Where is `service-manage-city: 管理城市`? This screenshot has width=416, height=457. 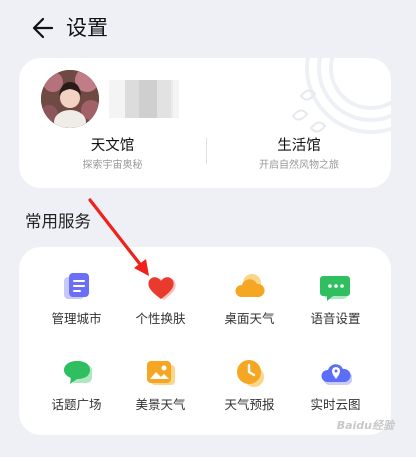
service-manage-city: 管理城市 is located at coordinates (76, 307).